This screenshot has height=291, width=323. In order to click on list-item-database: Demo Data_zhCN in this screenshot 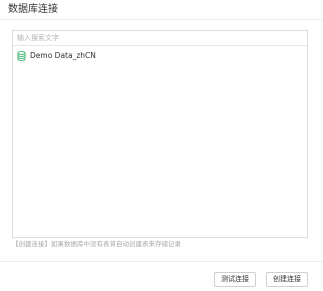, I will do `click(56, 56)`.